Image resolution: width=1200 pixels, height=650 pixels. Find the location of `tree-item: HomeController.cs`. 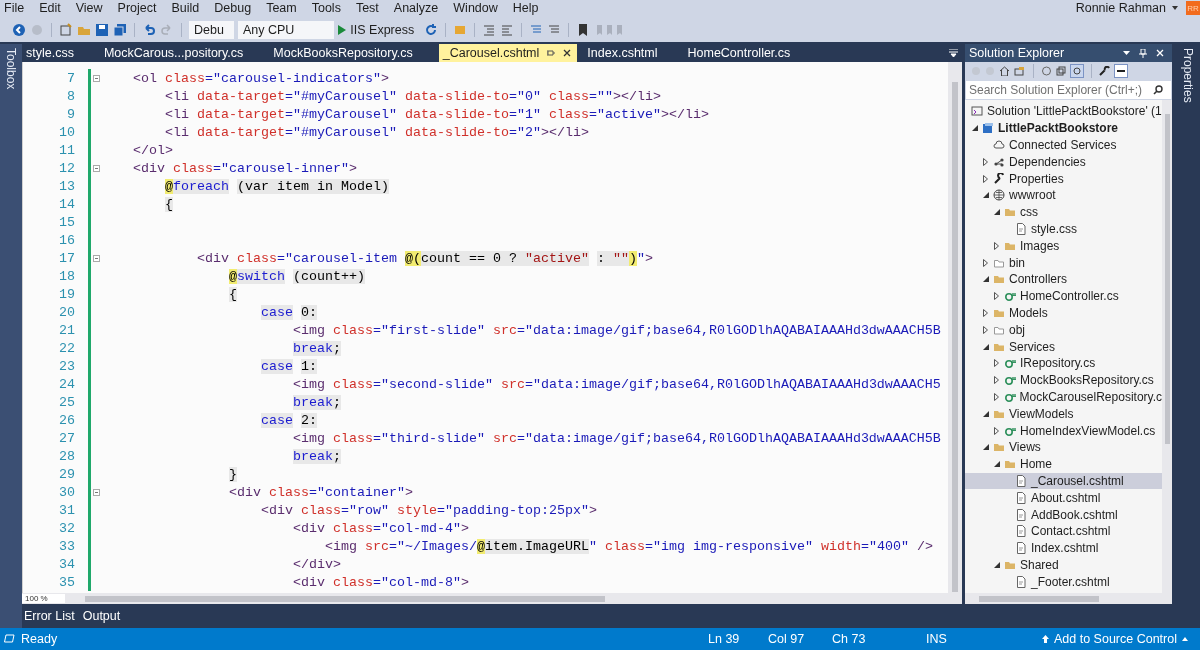

tree-item: HomeController.cs is located at coordinates (1063, 296).